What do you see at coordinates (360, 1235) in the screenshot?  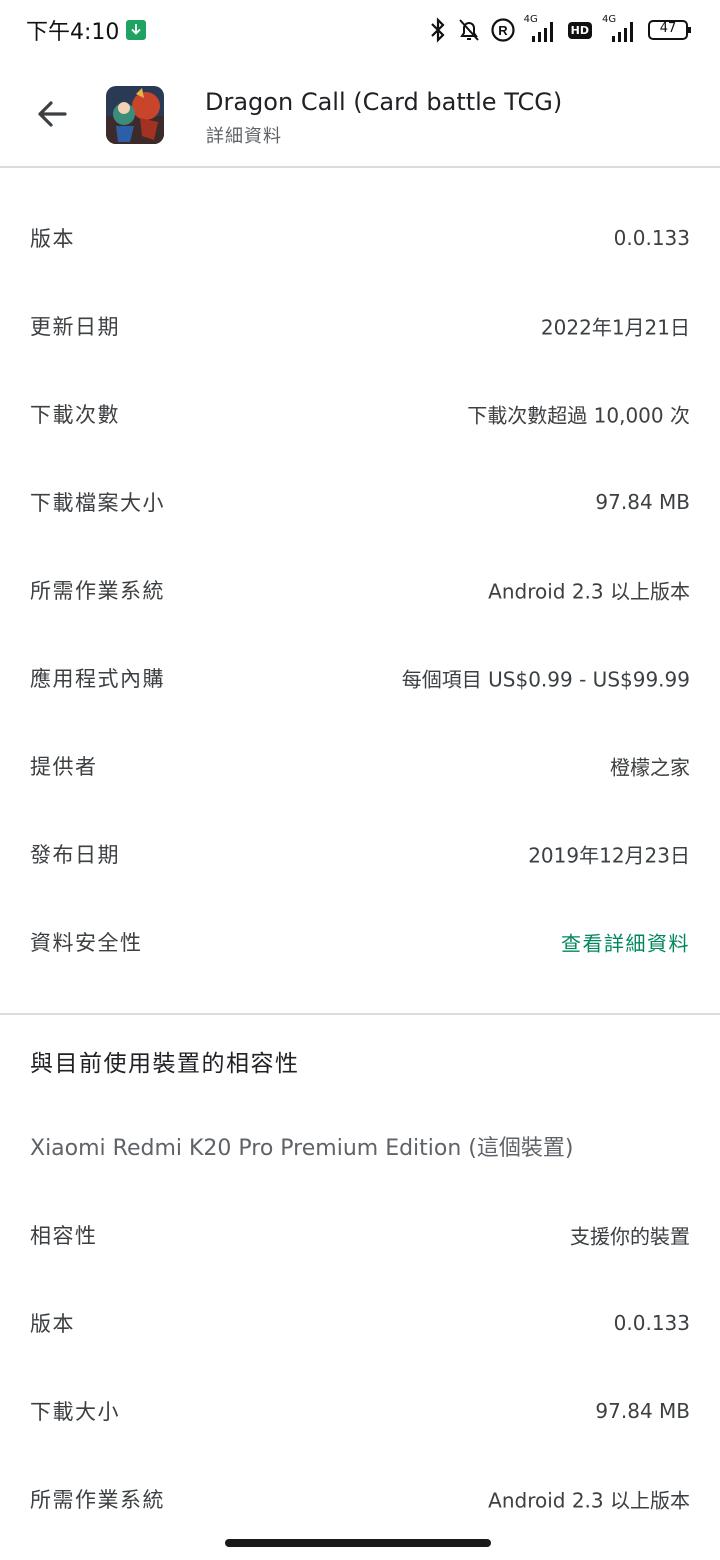 I see `compat-row-compatibility: 相容性 支援你的裝置` at bounding box center [360, 1235].